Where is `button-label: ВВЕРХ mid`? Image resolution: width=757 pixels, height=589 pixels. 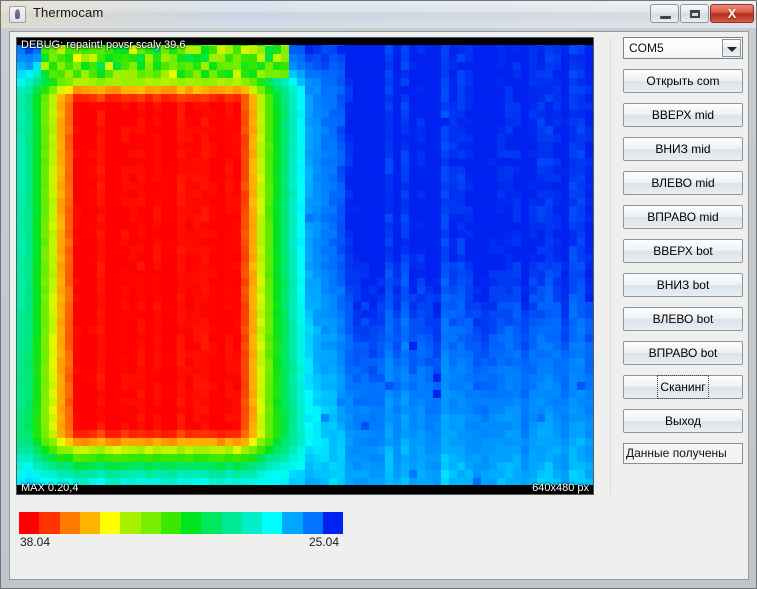 button-label: ВВЕРХ mid is located at coordinates (683, 115).